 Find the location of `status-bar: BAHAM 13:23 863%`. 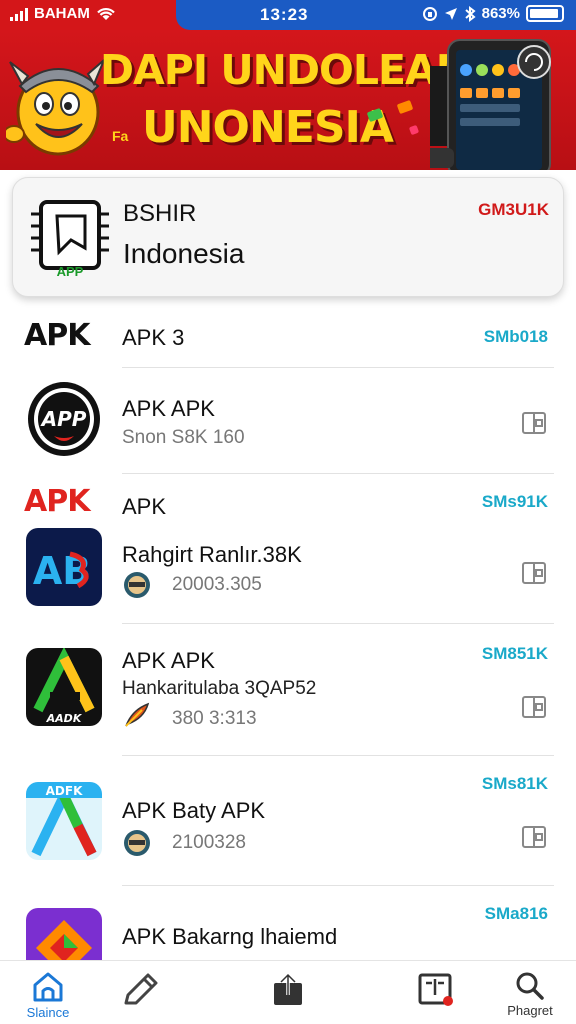

status-bar: BAHAM 13:23 863% is located at coordinates (288, 15).